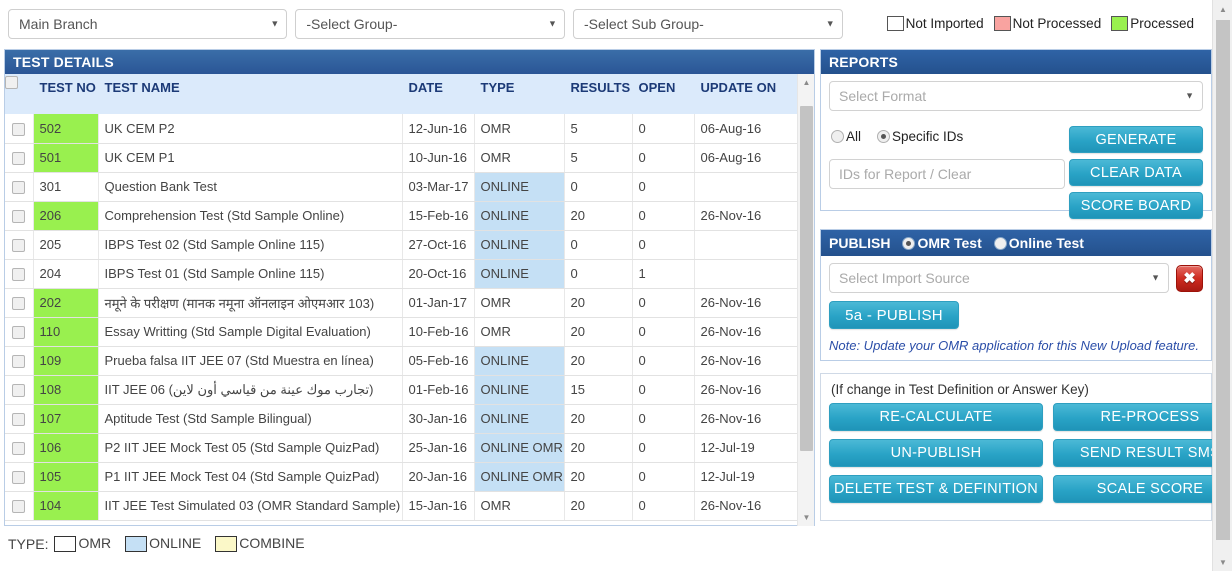 The width and height of the screenshot is (1232, 571). I want to click on scale-score-button: SCALE SCORE, so click(1142, 489).